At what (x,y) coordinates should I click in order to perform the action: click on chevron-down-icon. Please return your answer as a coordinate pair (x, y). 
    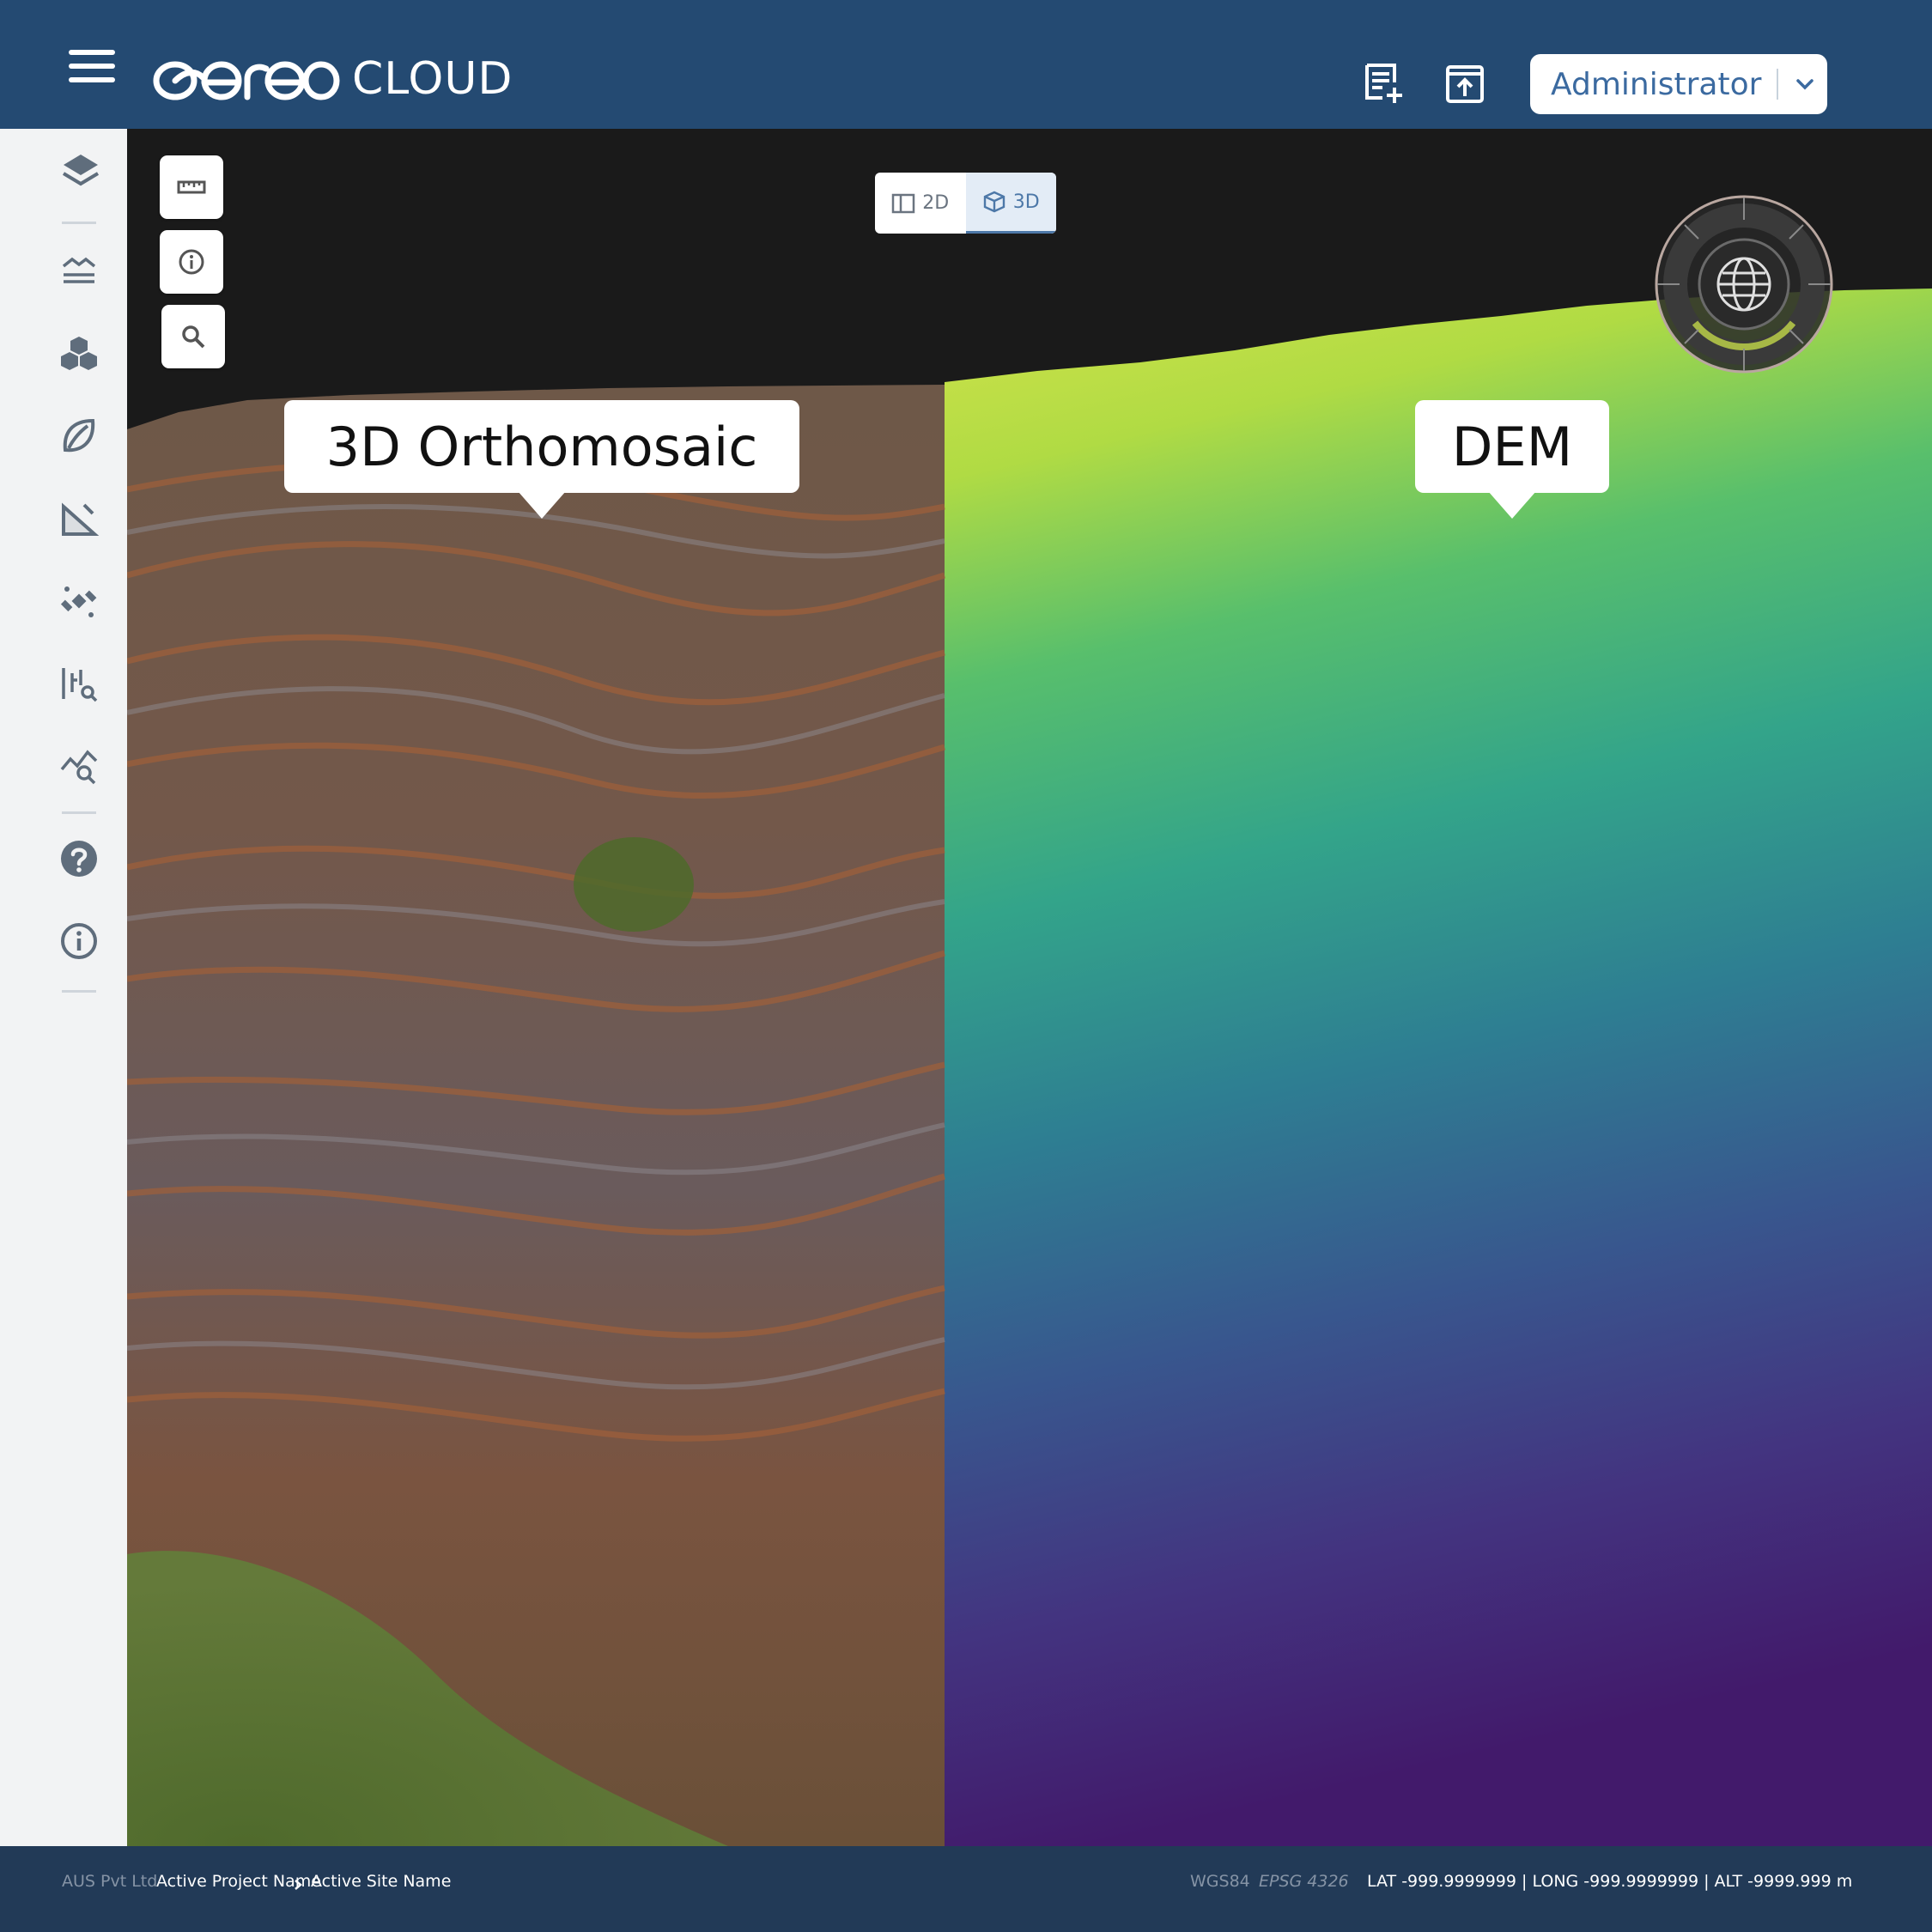
    Looking at the image, I should click on (1805, 85).